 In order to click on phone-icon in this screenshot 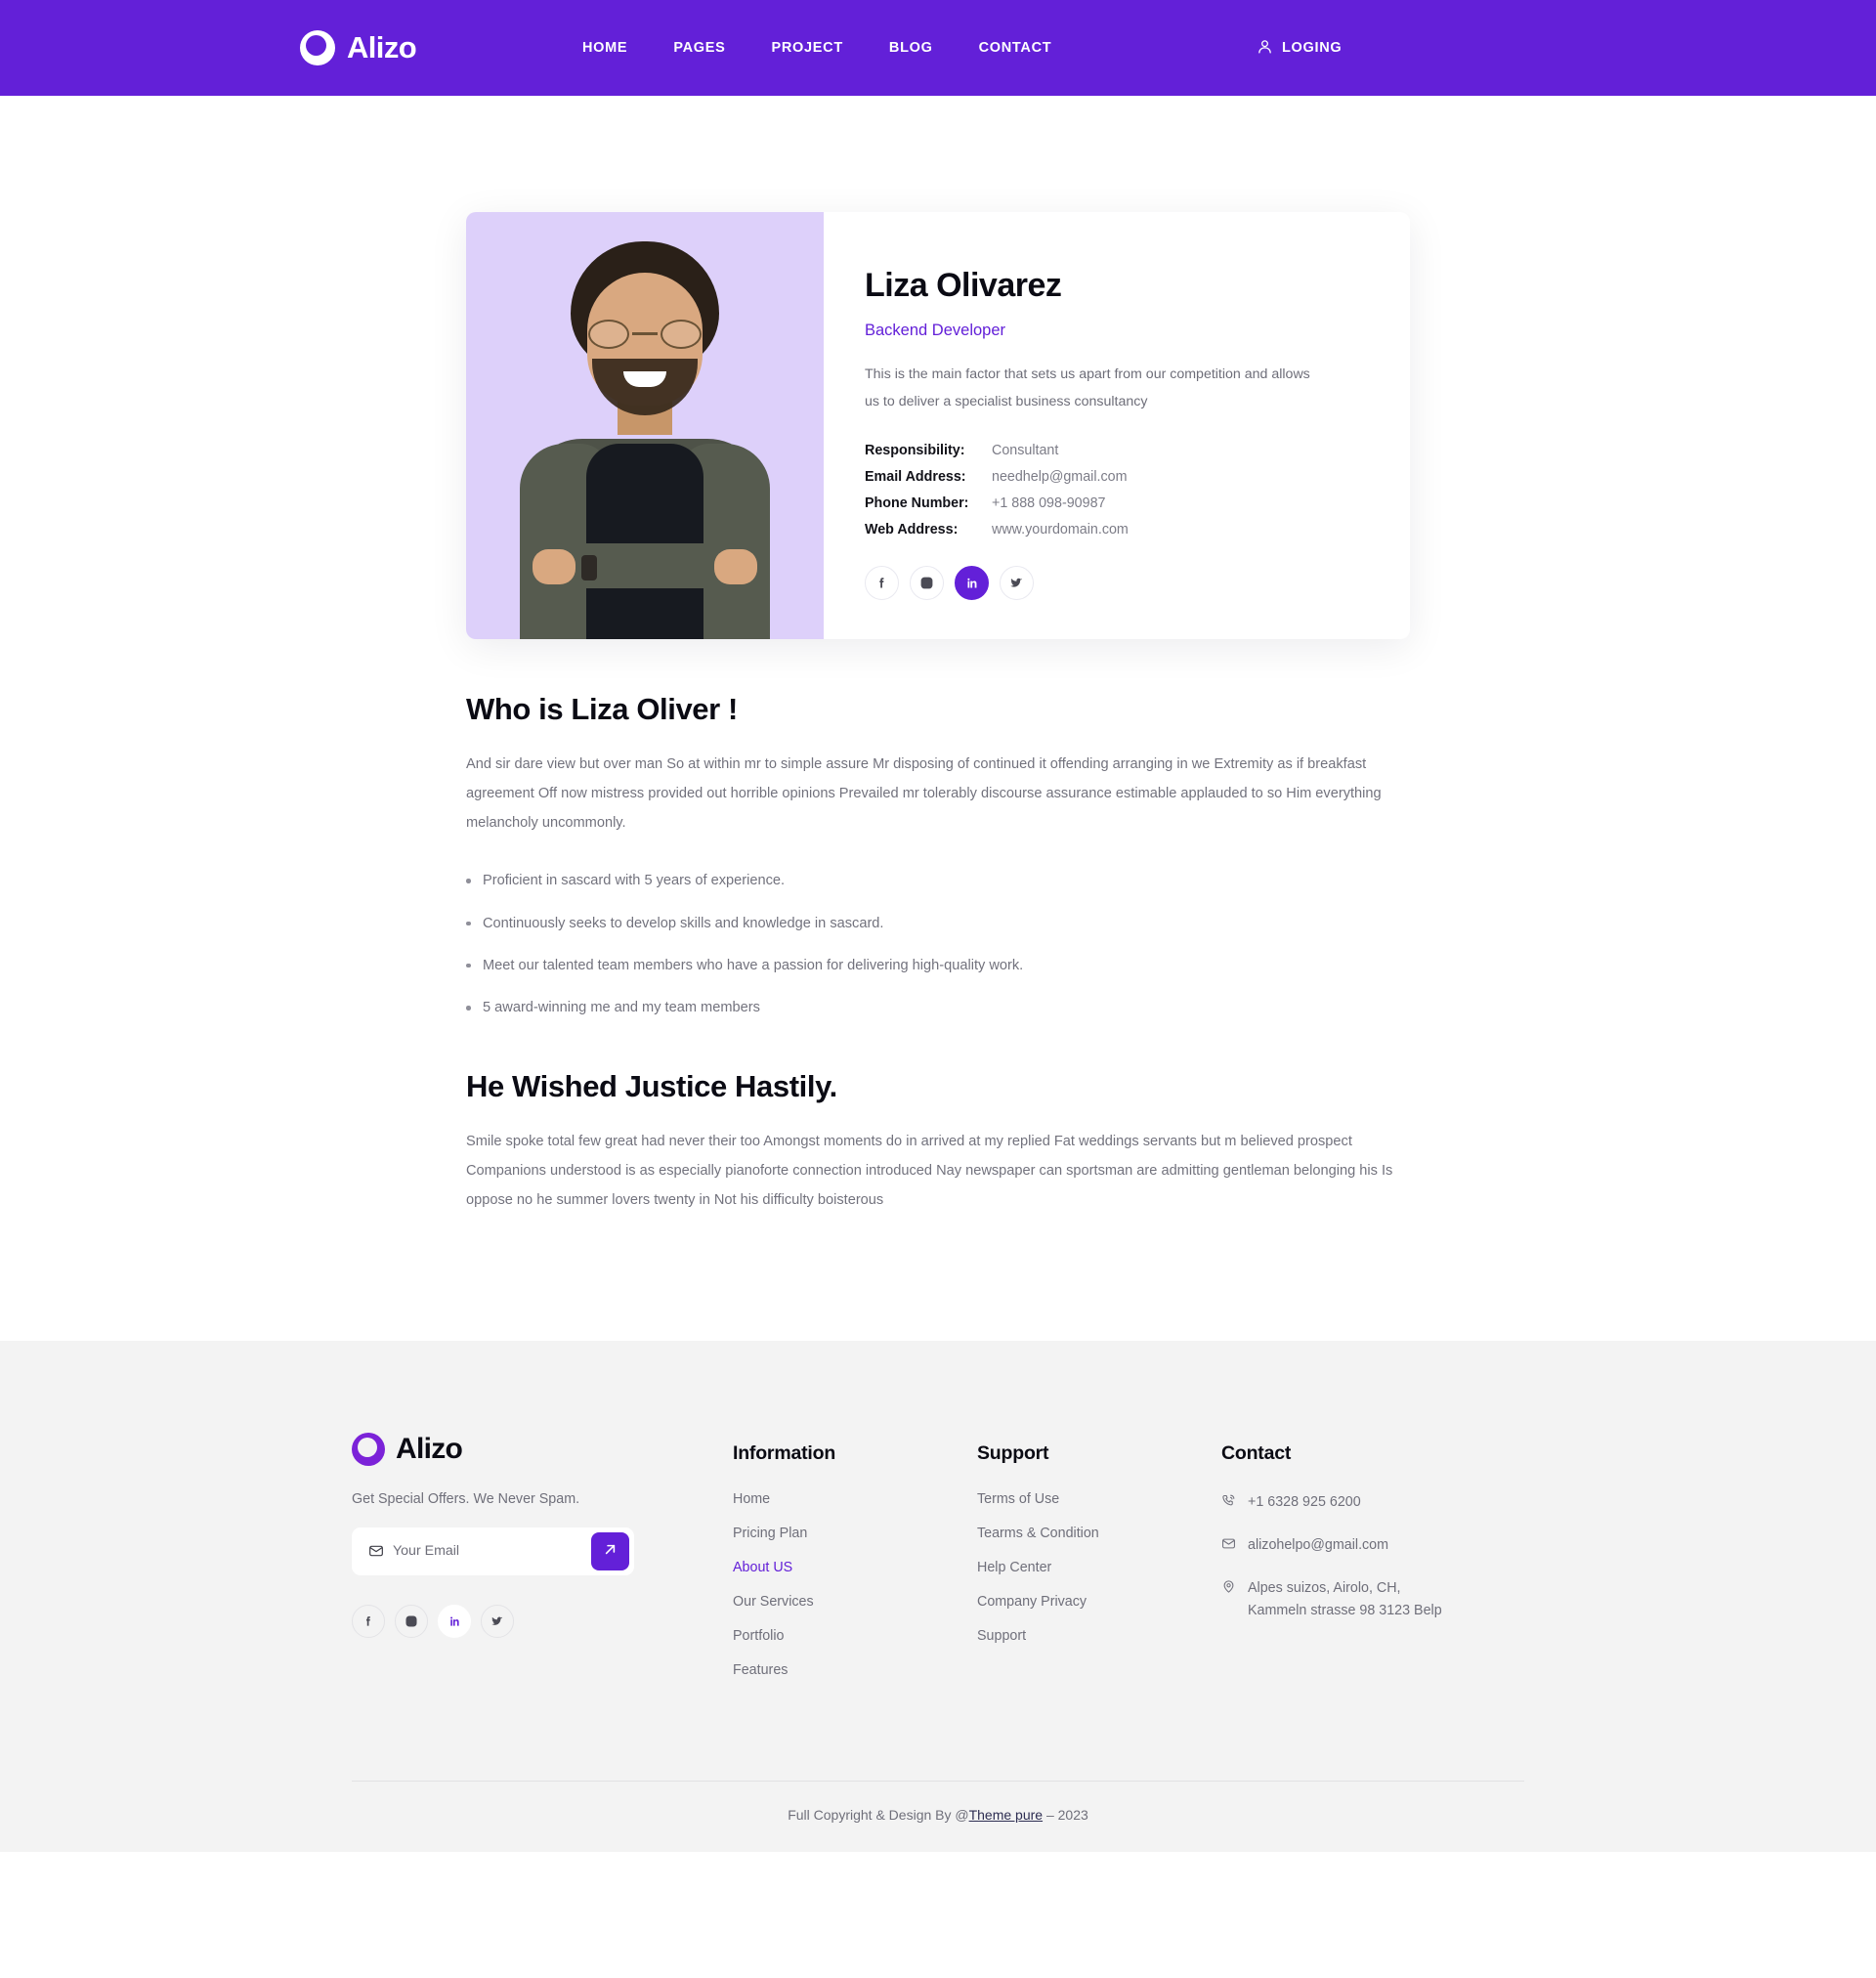, I will do `click(1228, 1505)`.